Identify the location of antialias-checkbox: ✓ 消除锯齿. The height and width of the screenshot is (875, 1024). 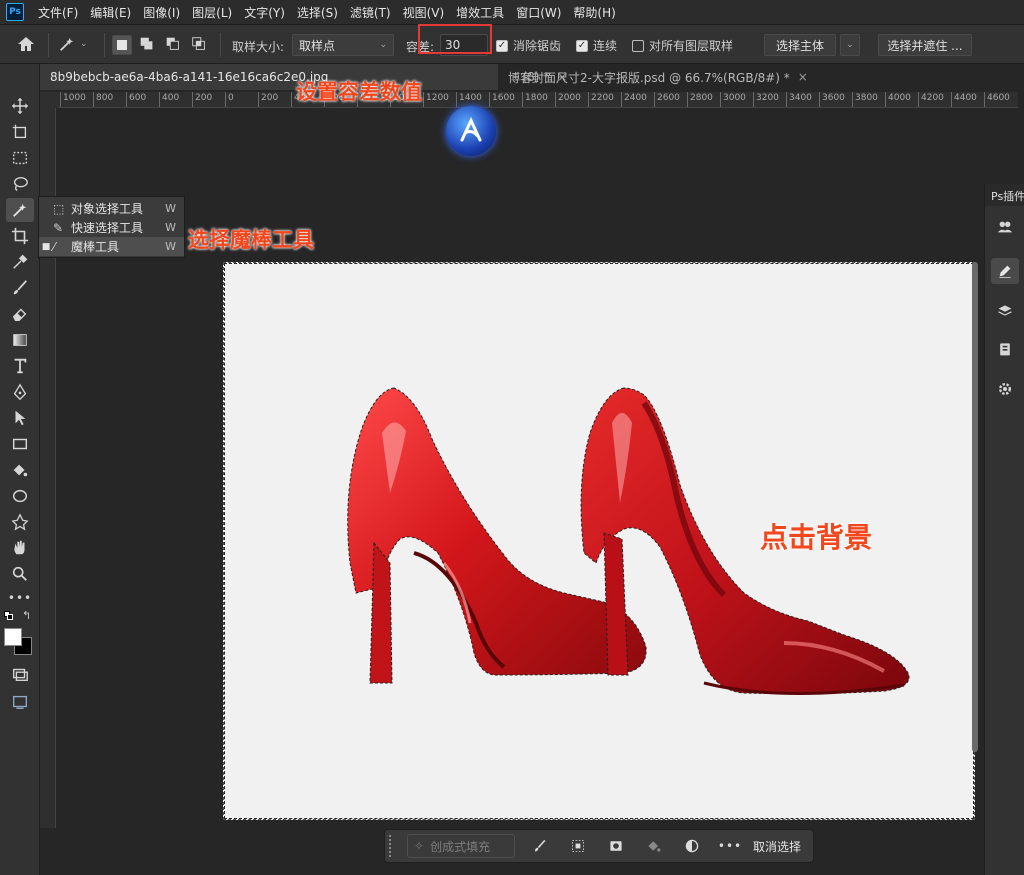
(528, 45).